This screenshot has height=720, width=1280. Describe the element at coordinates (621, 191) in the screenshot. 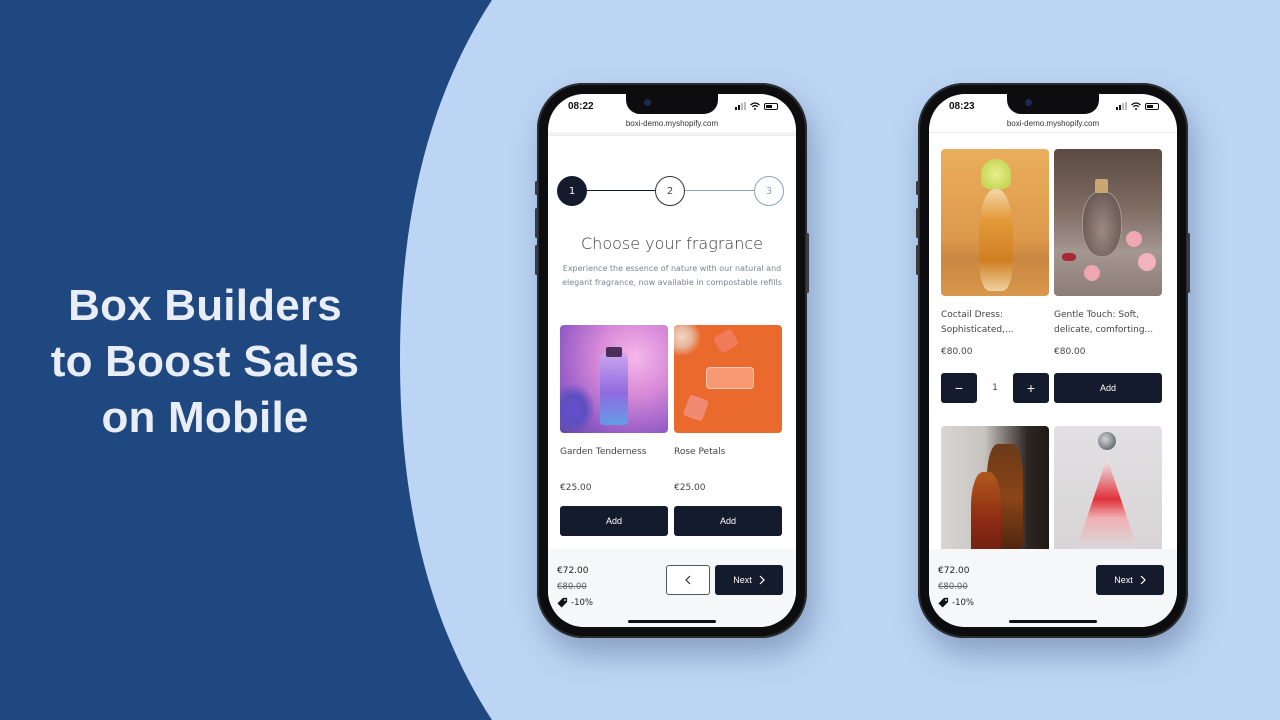

I see `stepper-line-completed` at that location.